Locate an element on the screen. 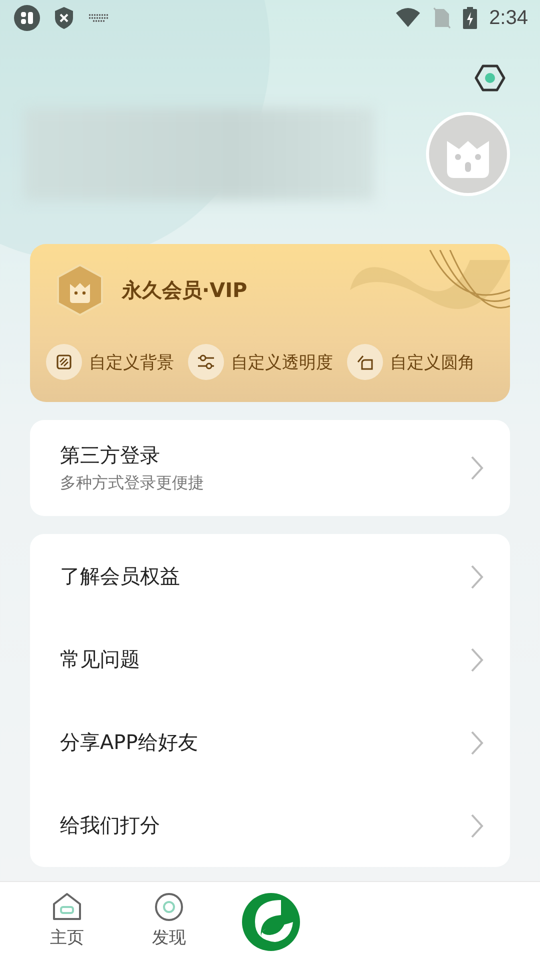 The height and width of the screenshot is (960, 540). shield-icon is located at coordinates (64, 18).